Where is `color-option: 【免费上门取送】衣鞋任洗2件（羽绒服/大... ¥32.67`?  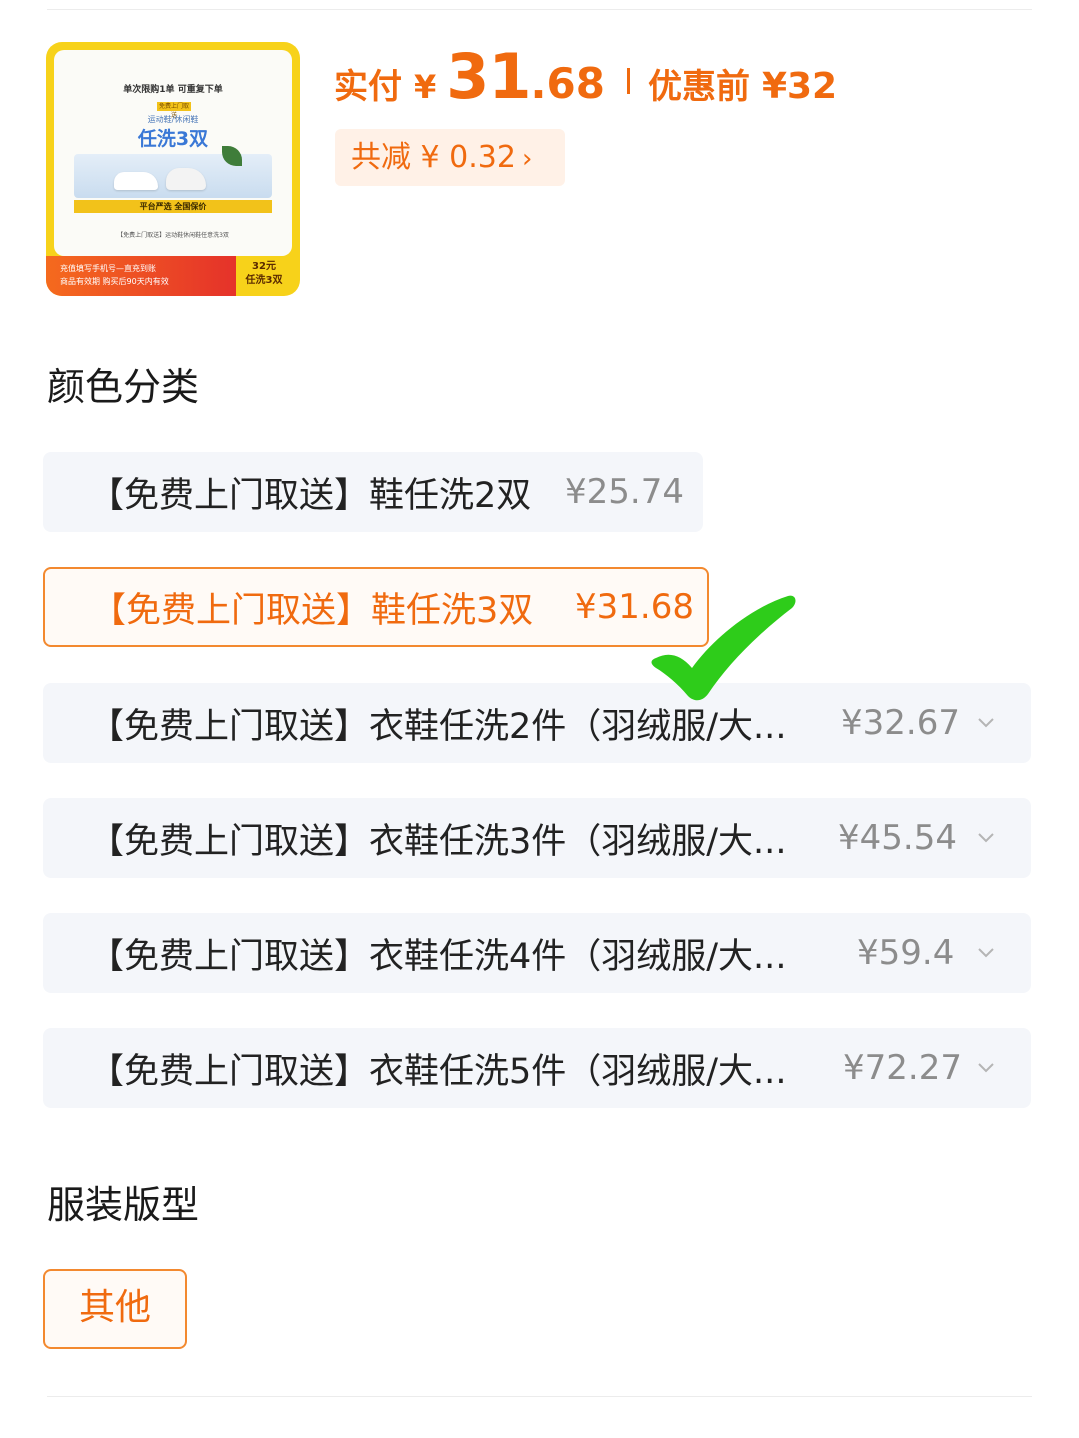 color-option: 【免费上门取送】衣鞋任洗2件（羽绒服/大... ¥32.67 is located at coordinates (537, 723).